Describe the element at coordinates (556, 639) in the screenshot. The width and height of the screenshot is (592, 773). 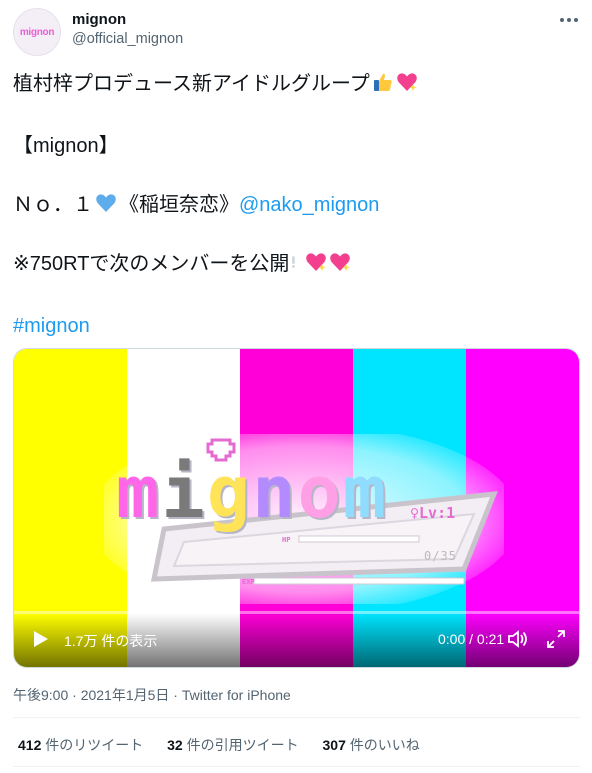
I see `fullscreen-icon` at that location.